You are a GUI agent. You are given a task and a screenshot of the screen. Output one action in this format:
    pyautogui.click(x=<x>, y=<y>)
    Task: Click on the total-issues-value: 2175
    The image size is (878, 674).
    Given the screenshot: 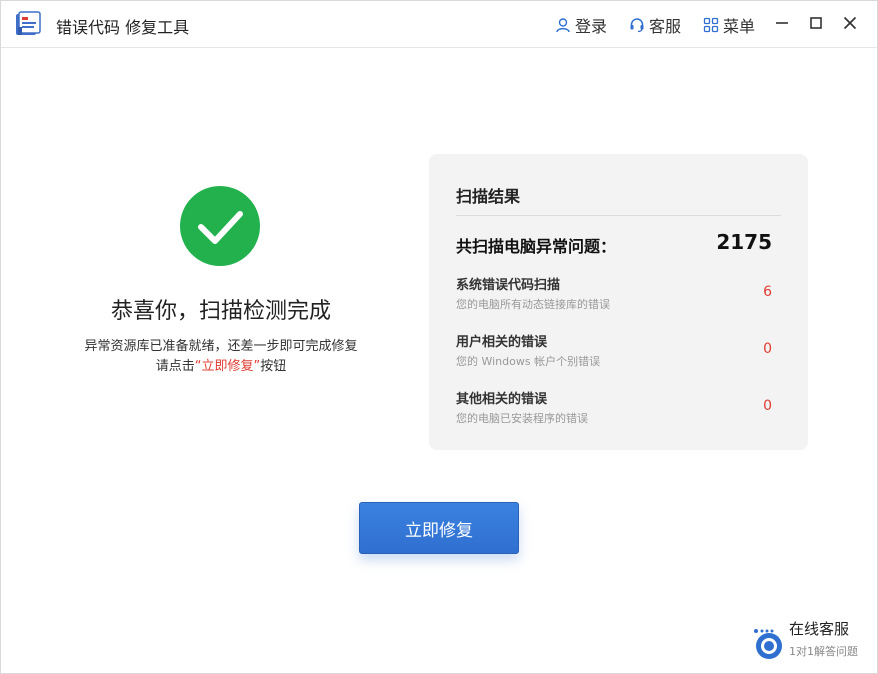 What is the action you would take?
    pyautogui.click(x=744, y=242)
    